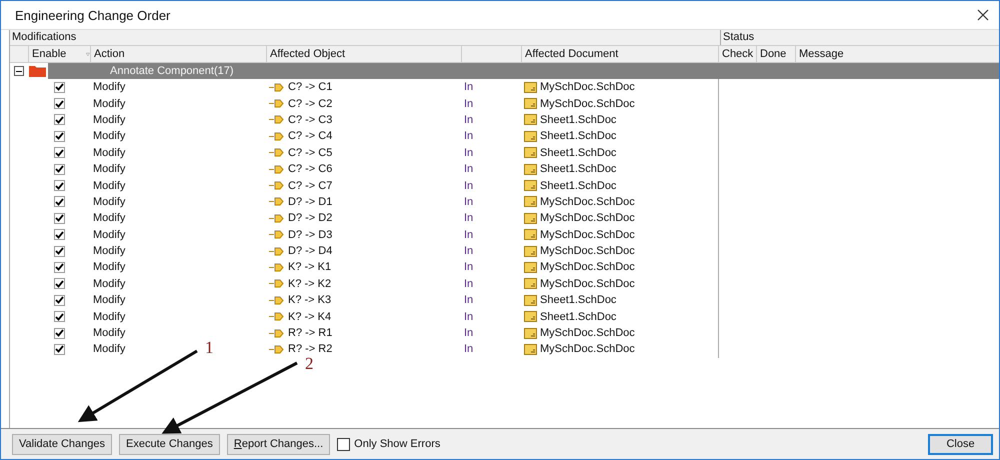 This screenshot has height=460, width=1000. I want to click on table-cell: R? -> R1, so click(310, 333).